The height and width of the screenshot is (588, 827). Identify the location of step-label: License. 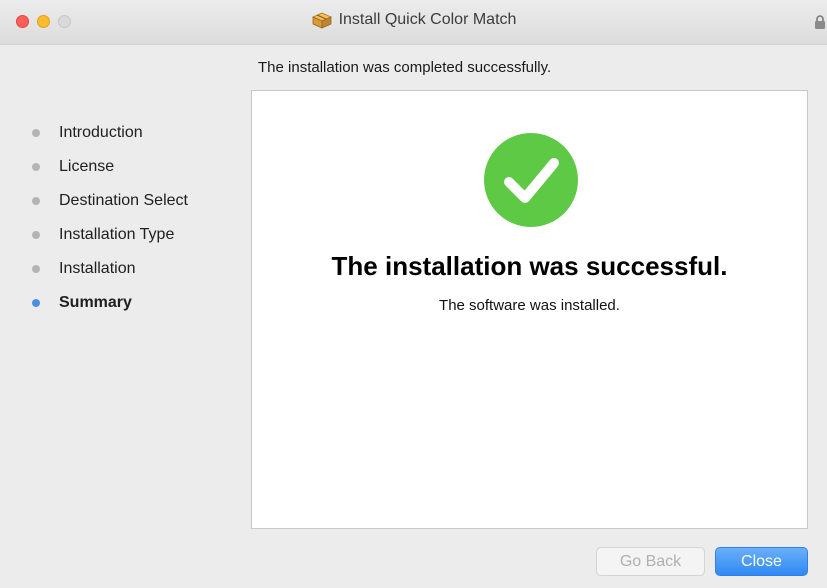
(87, 166).